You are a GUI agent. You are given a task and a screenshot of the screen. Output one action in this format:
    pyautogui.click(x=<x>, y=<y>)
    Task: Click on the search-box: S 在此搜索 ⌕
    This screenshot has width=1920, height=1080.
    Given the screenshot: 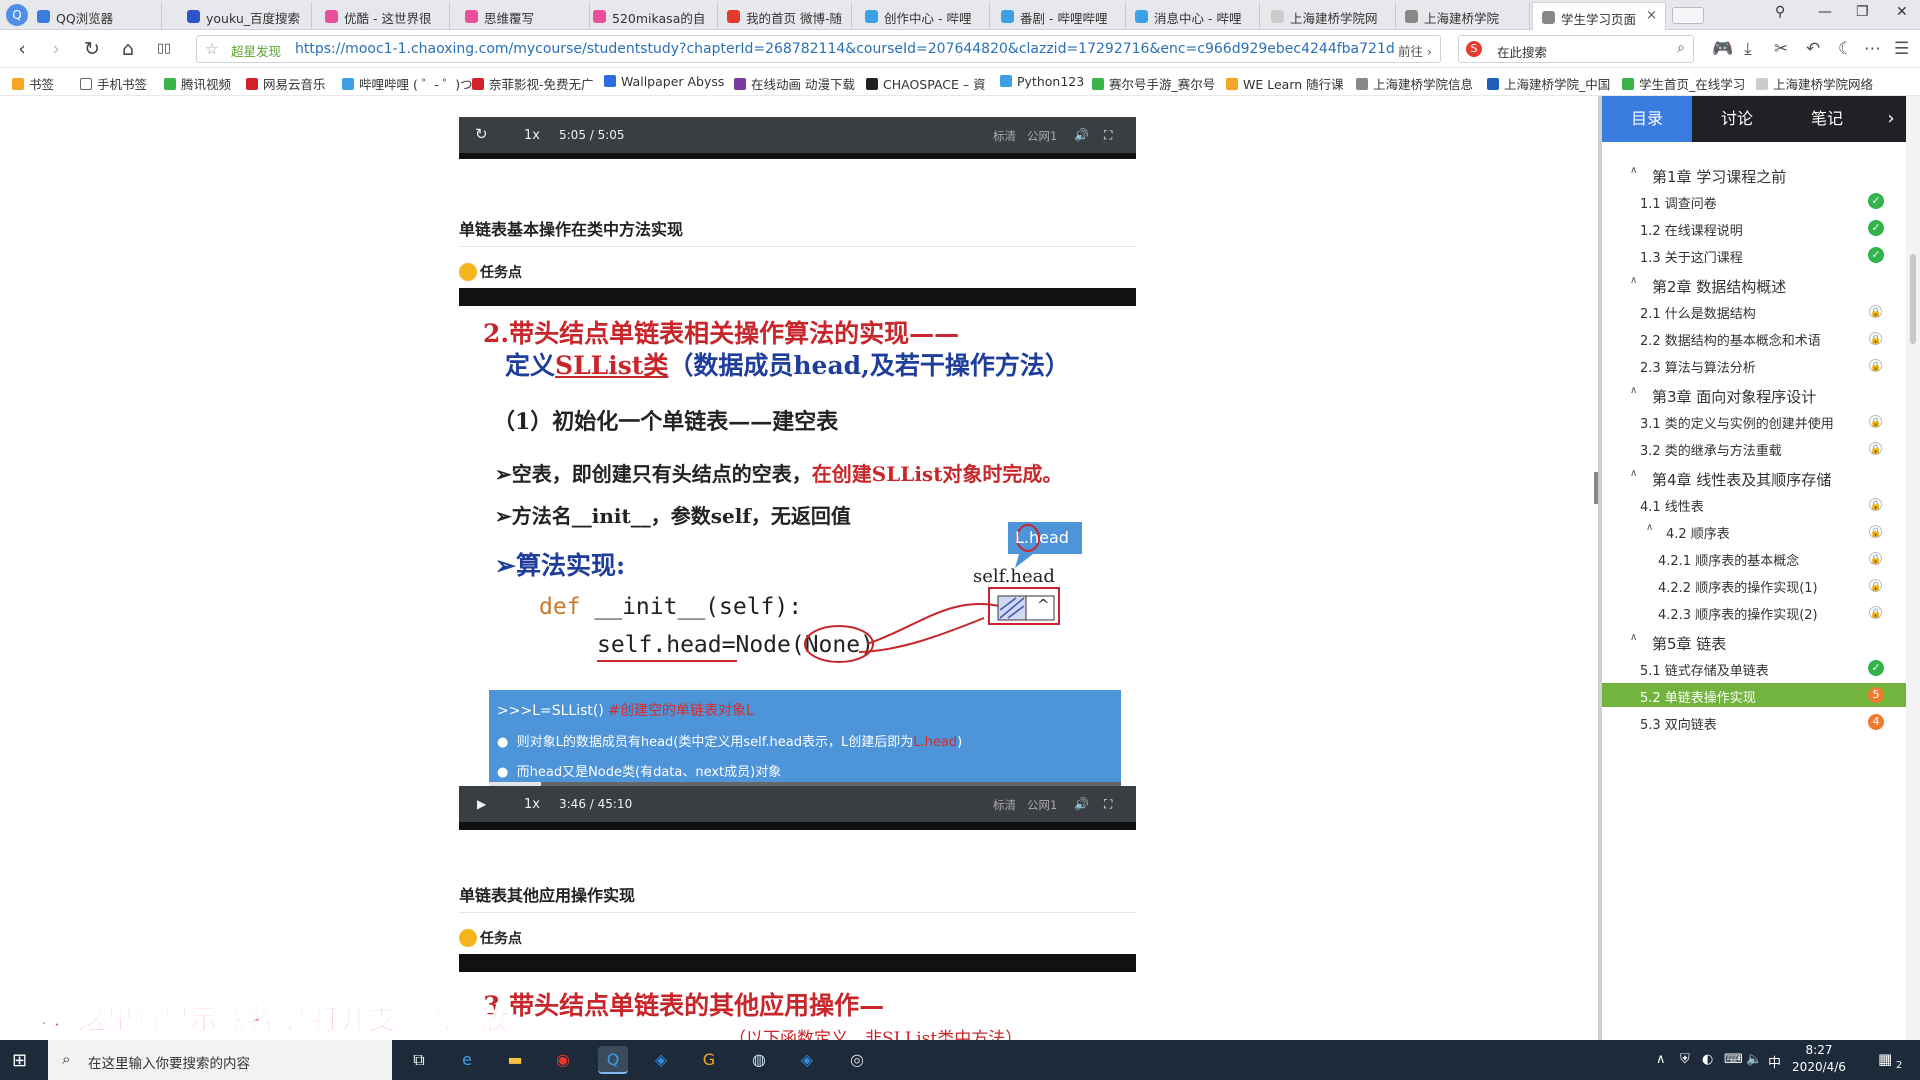 What is the action you would take?
    pyautogui.click(x=1576, y=49)
    